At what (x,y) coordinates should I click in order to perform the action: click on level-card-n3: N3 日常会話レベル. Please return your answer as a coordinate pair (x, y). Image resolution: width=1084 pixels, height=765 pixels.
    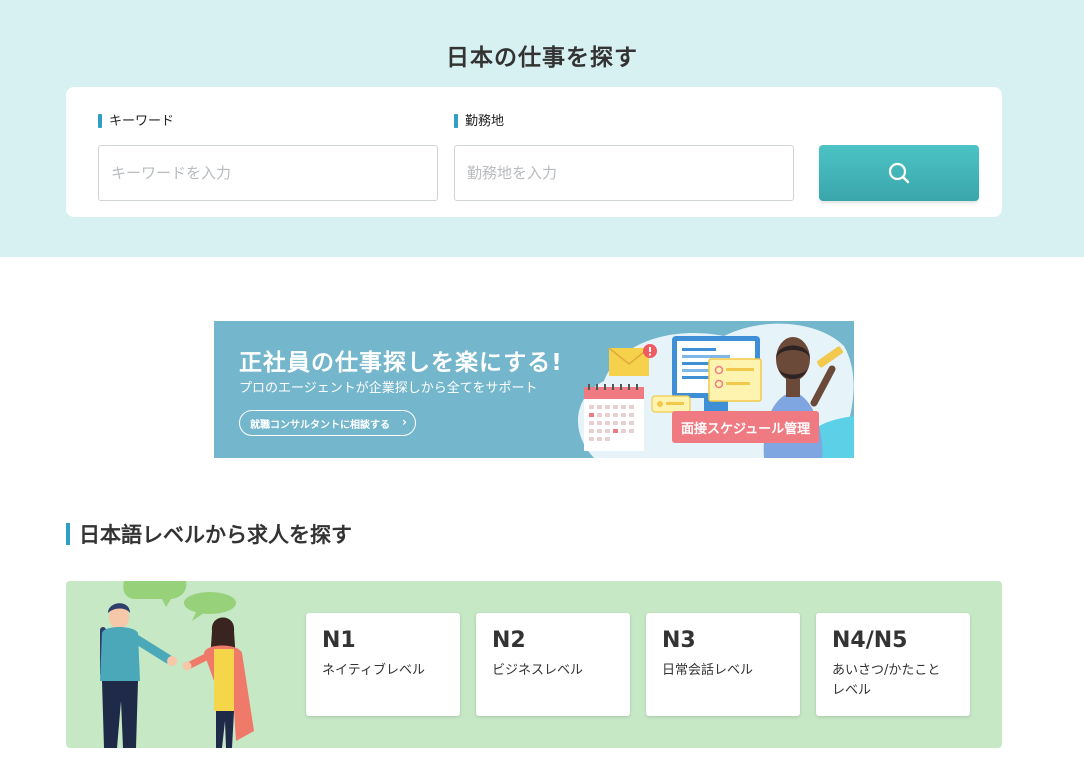
    Looking at the image, I should click on (723, 664).